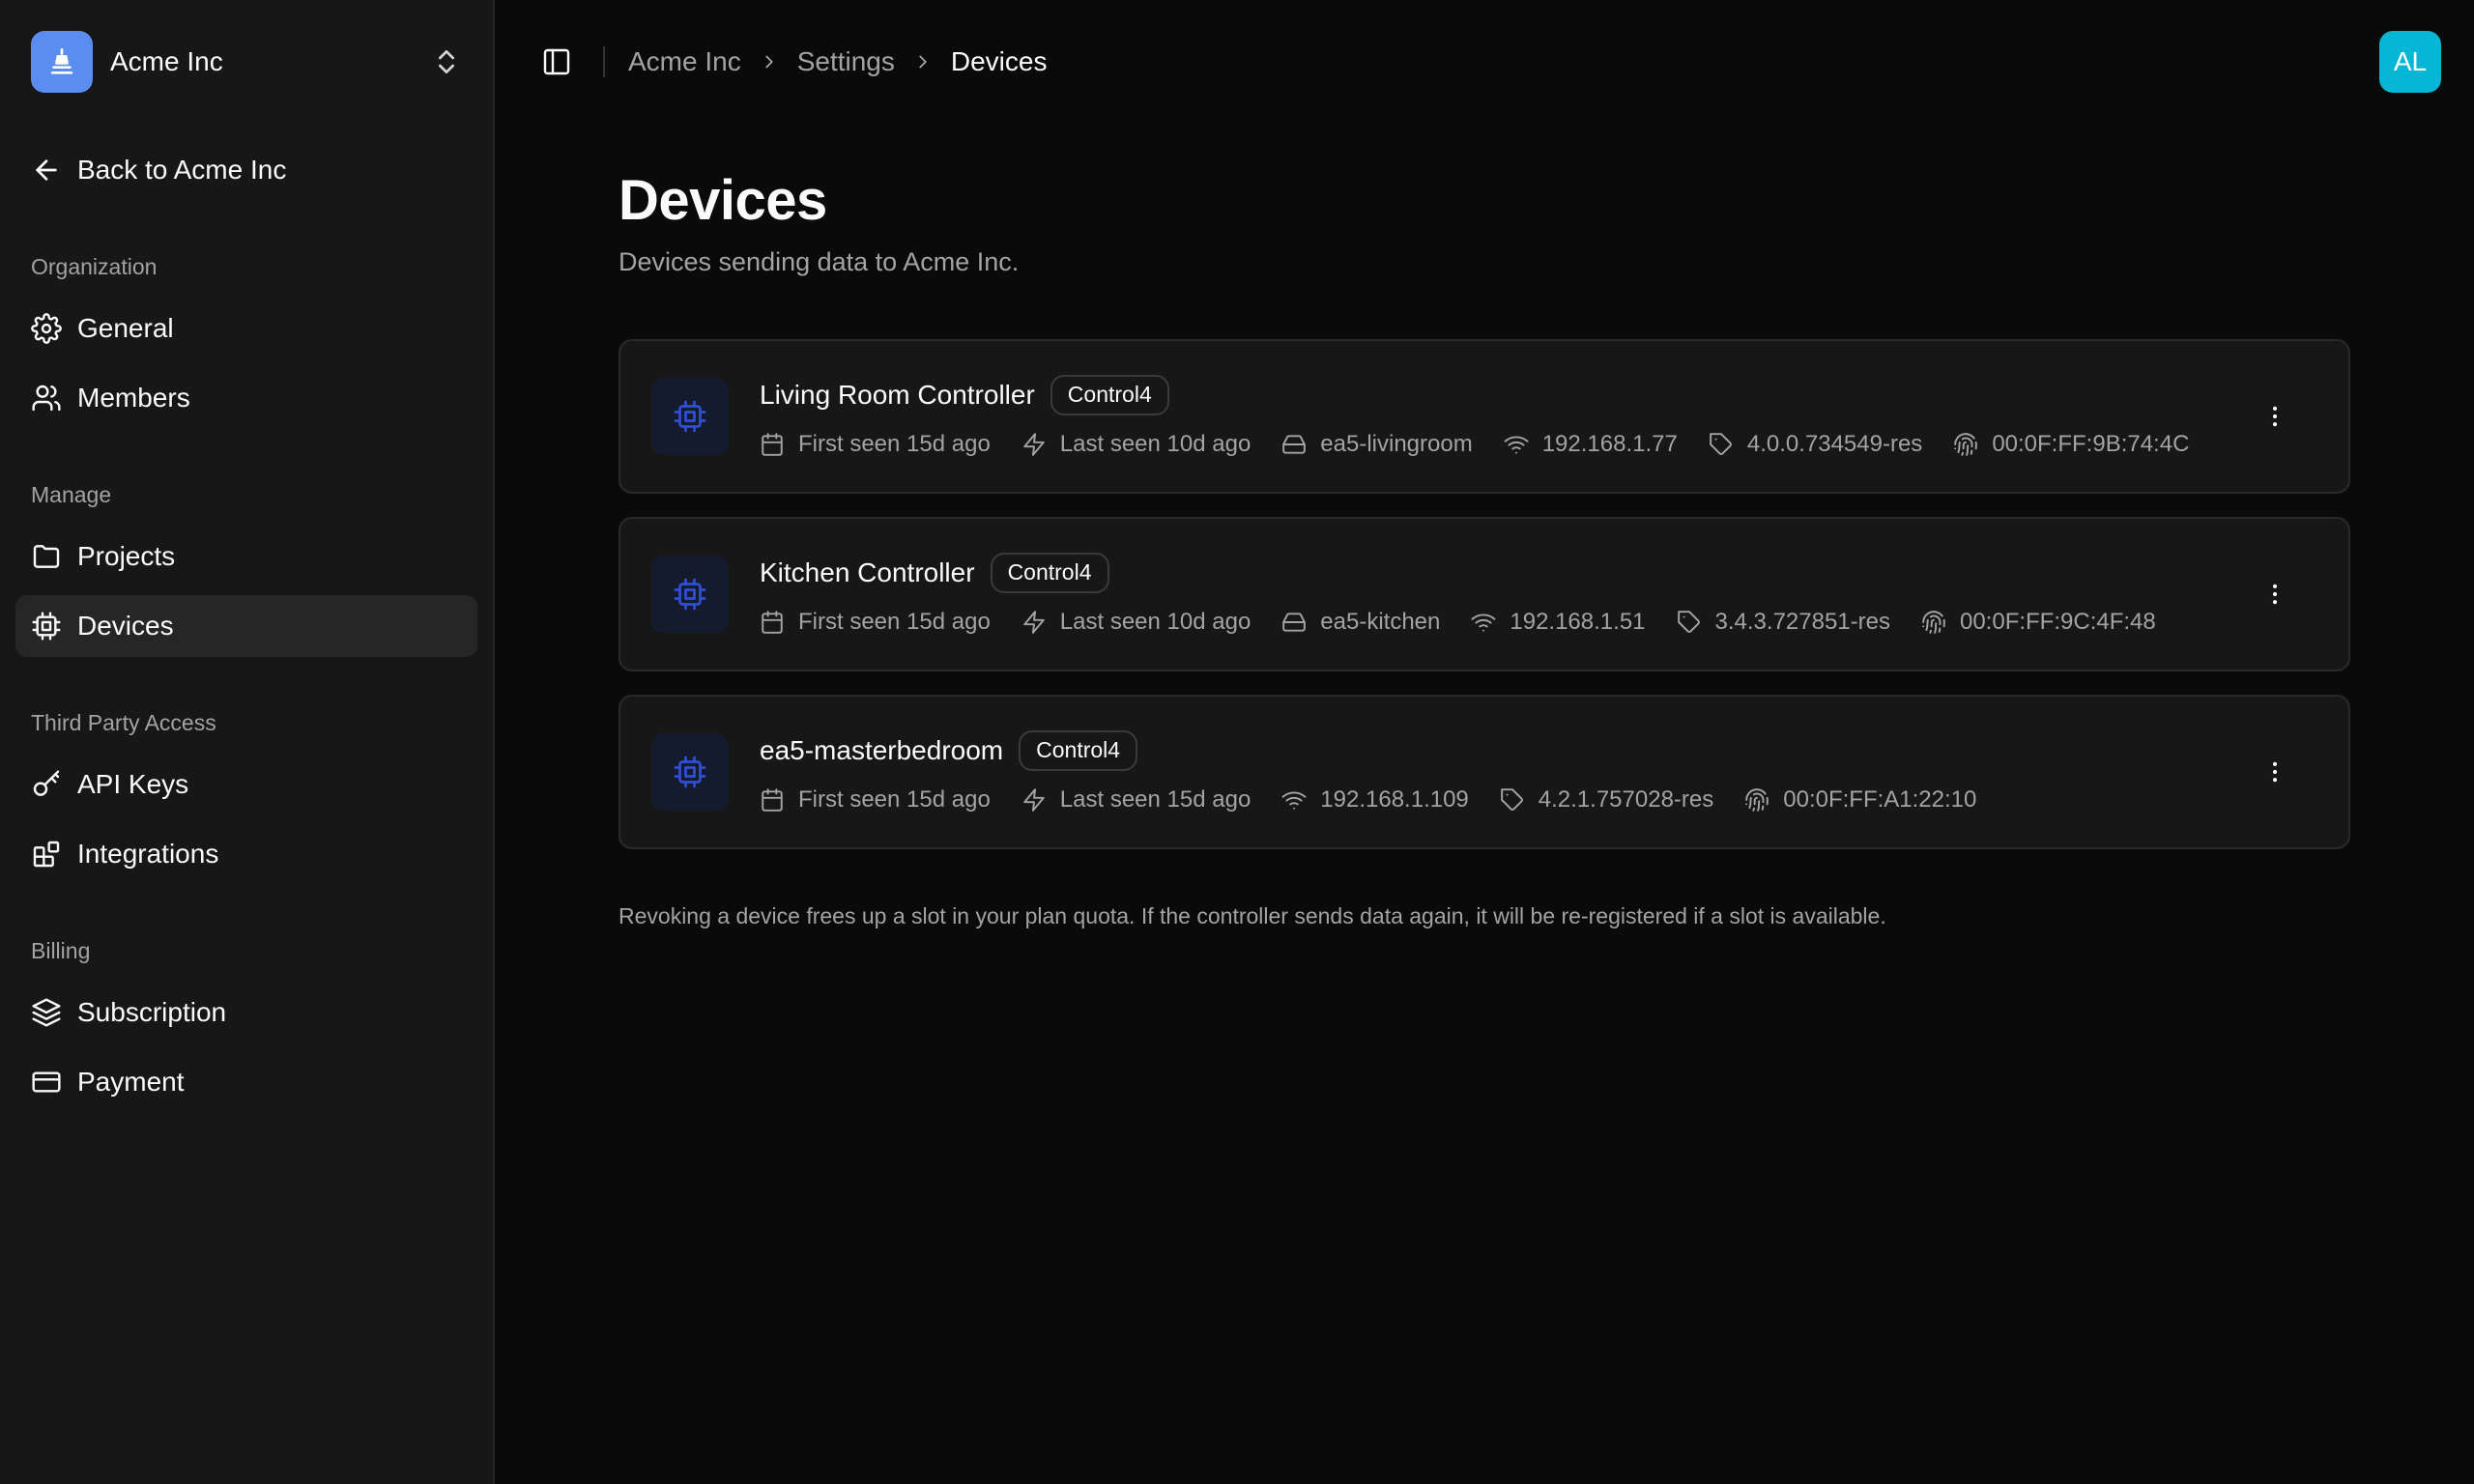 The image size is (2474, 1484). What do you see at coordinates (1538, 750) in the screenshot?
I see `device-head: ea5-masterbedroom Control4` at bounding box center [1538, 750].